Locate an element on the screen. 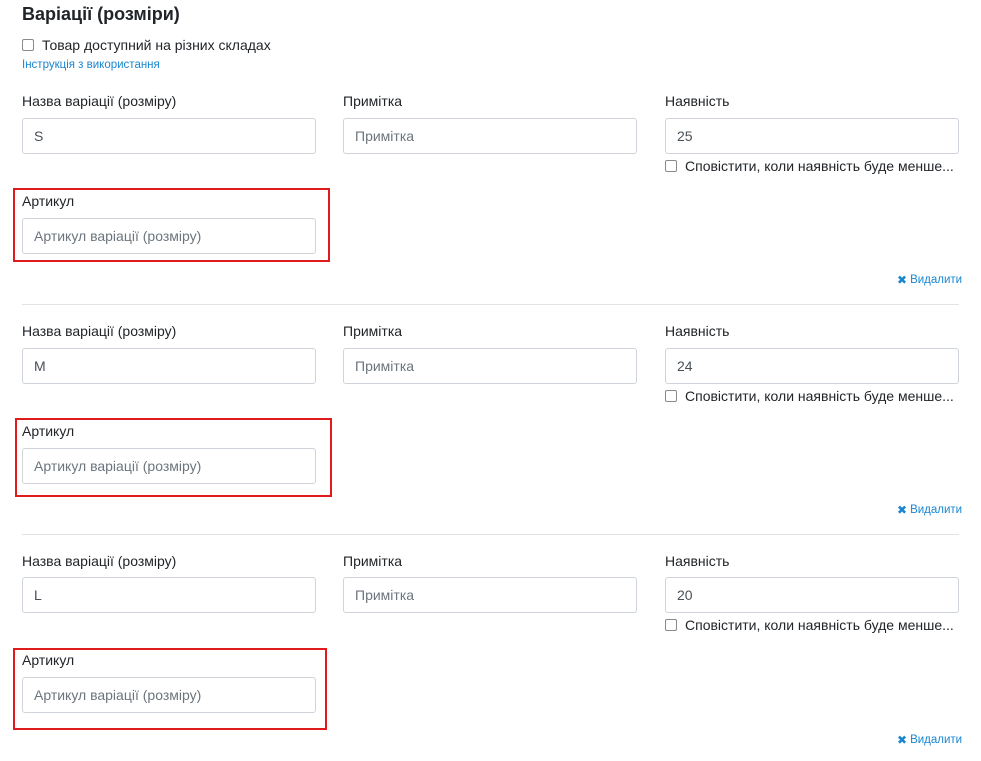  multi-warehouse-option: Товар доступний на різних складах is located at coordinates (146, 45).